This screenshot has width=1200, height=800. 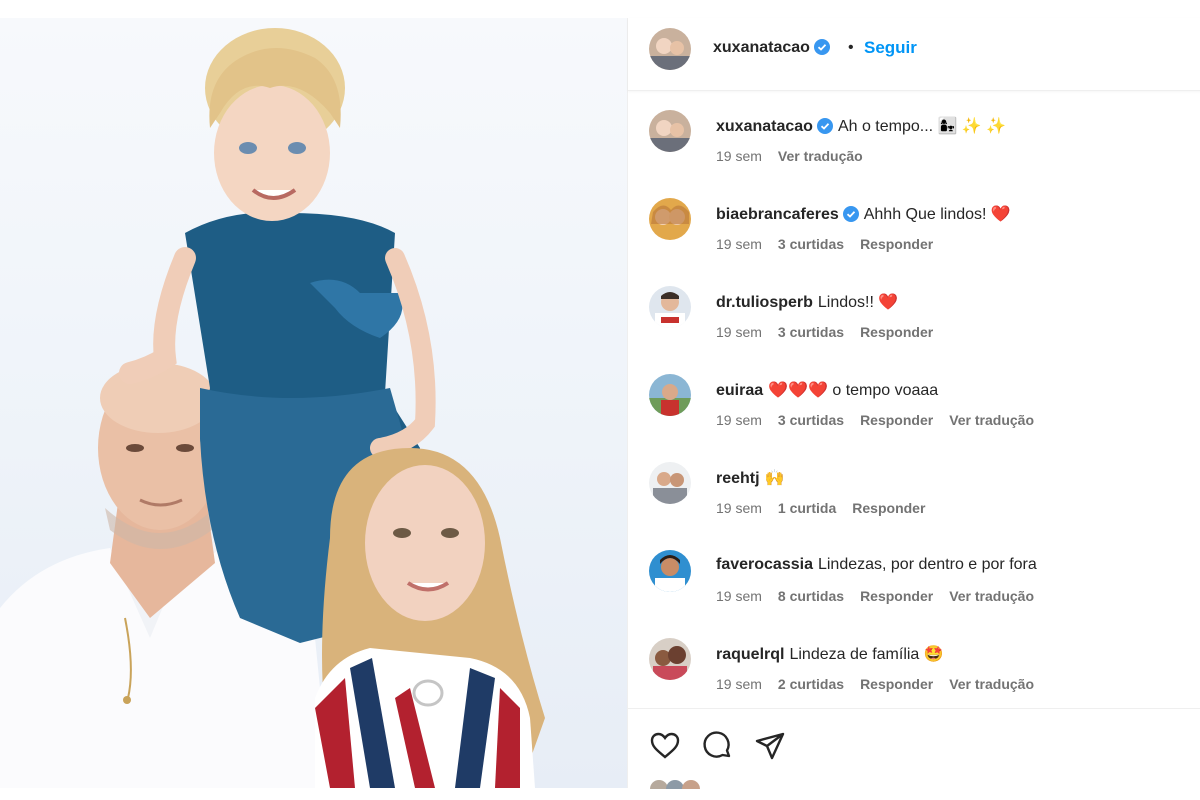 I want to click on paper-plane-icon, so click(x=770, y=746).